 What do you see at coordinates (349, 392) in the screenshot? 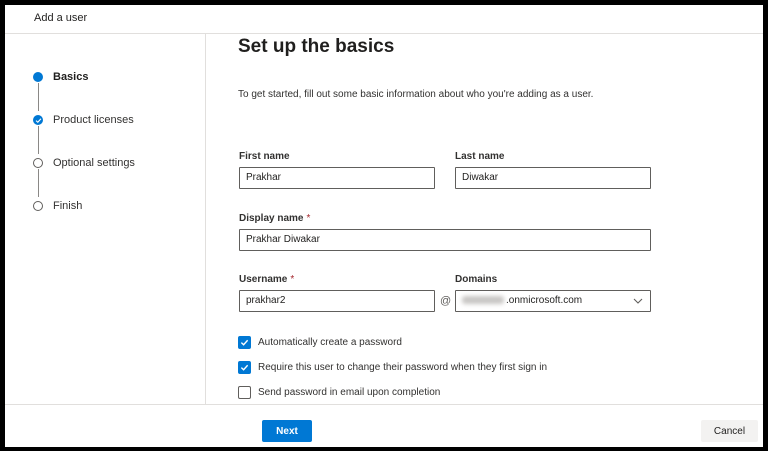
I see `option-label: Send password in email upon completion` at bounding box center [349, 392].